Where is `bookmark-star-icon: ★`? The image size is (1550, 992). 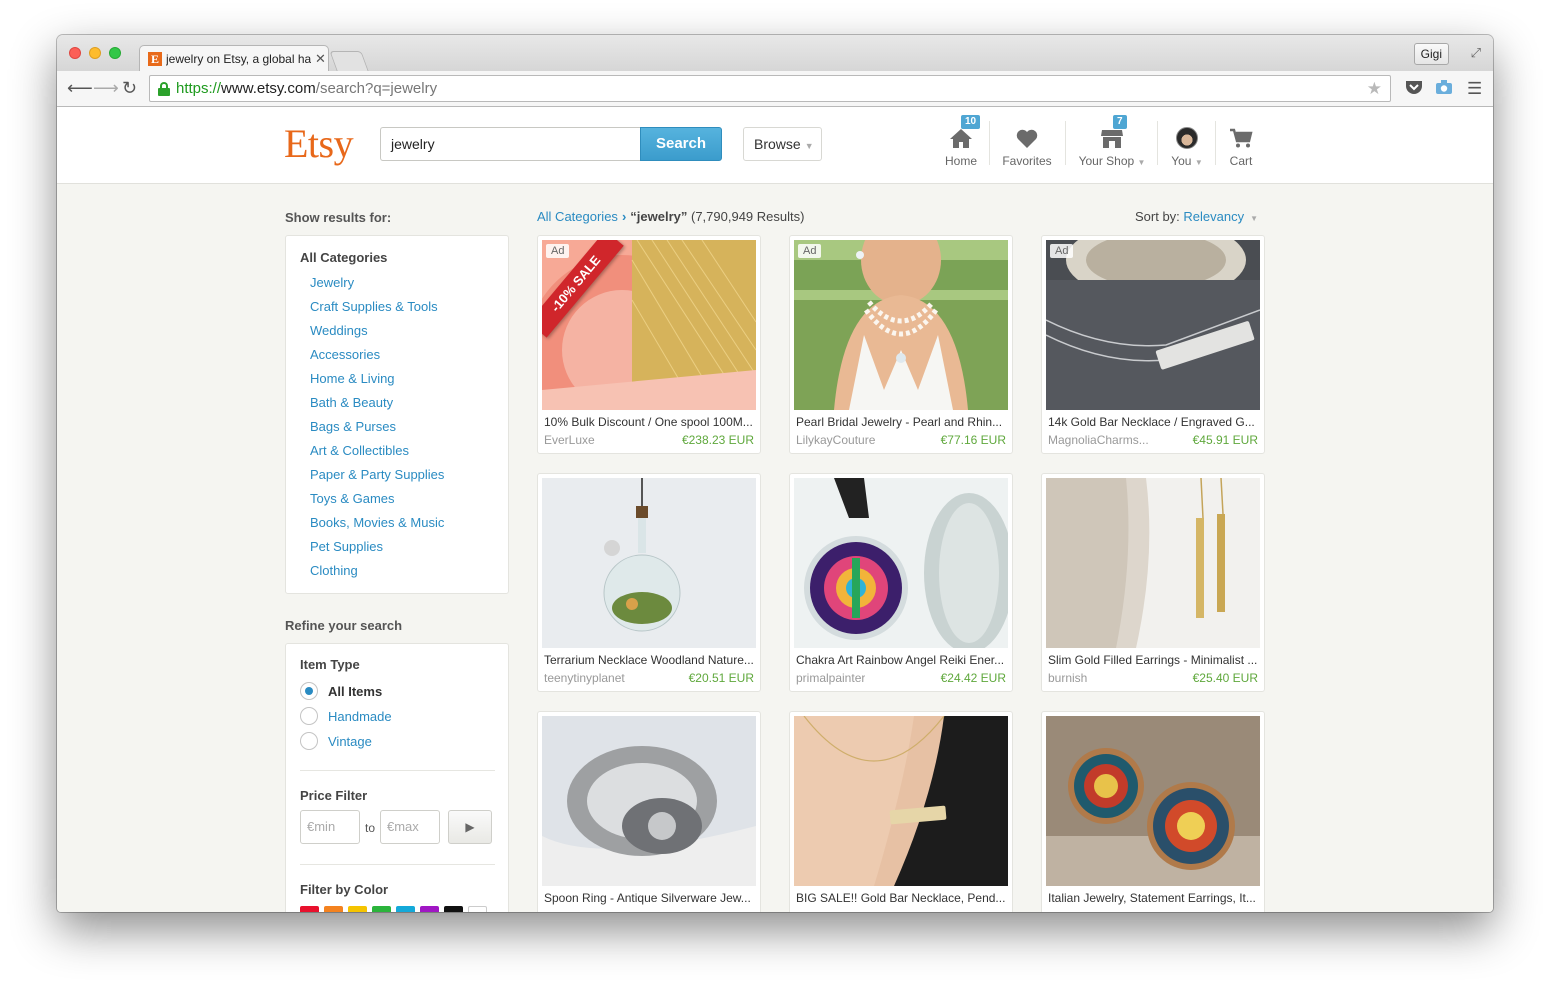
bookmark-star-icon: ★ is located at coordinates (1374, 89).